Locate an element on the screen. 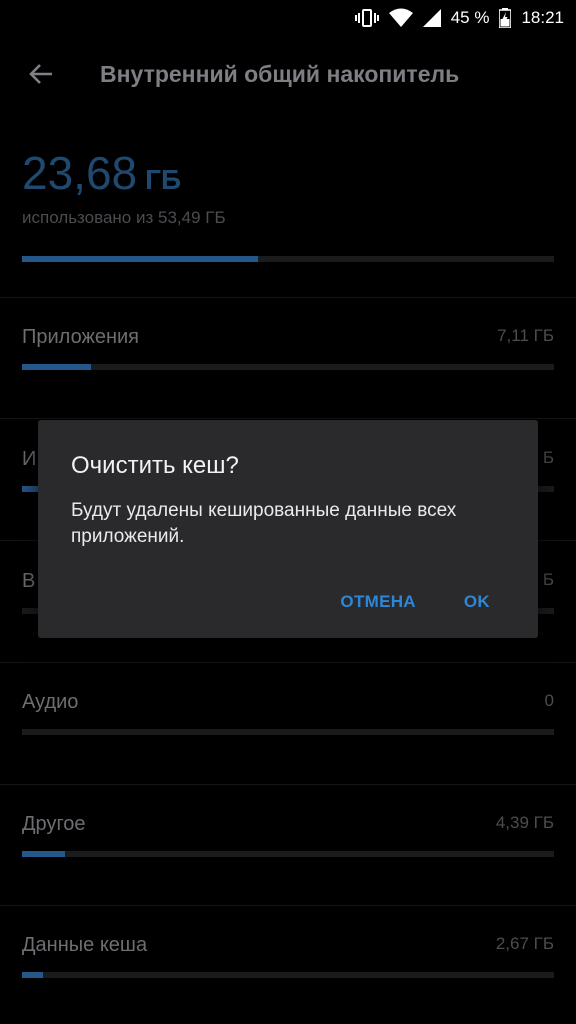 This screenshot has width=576, height=1024. clock: 18:21 is located at coordinates (542, 17).